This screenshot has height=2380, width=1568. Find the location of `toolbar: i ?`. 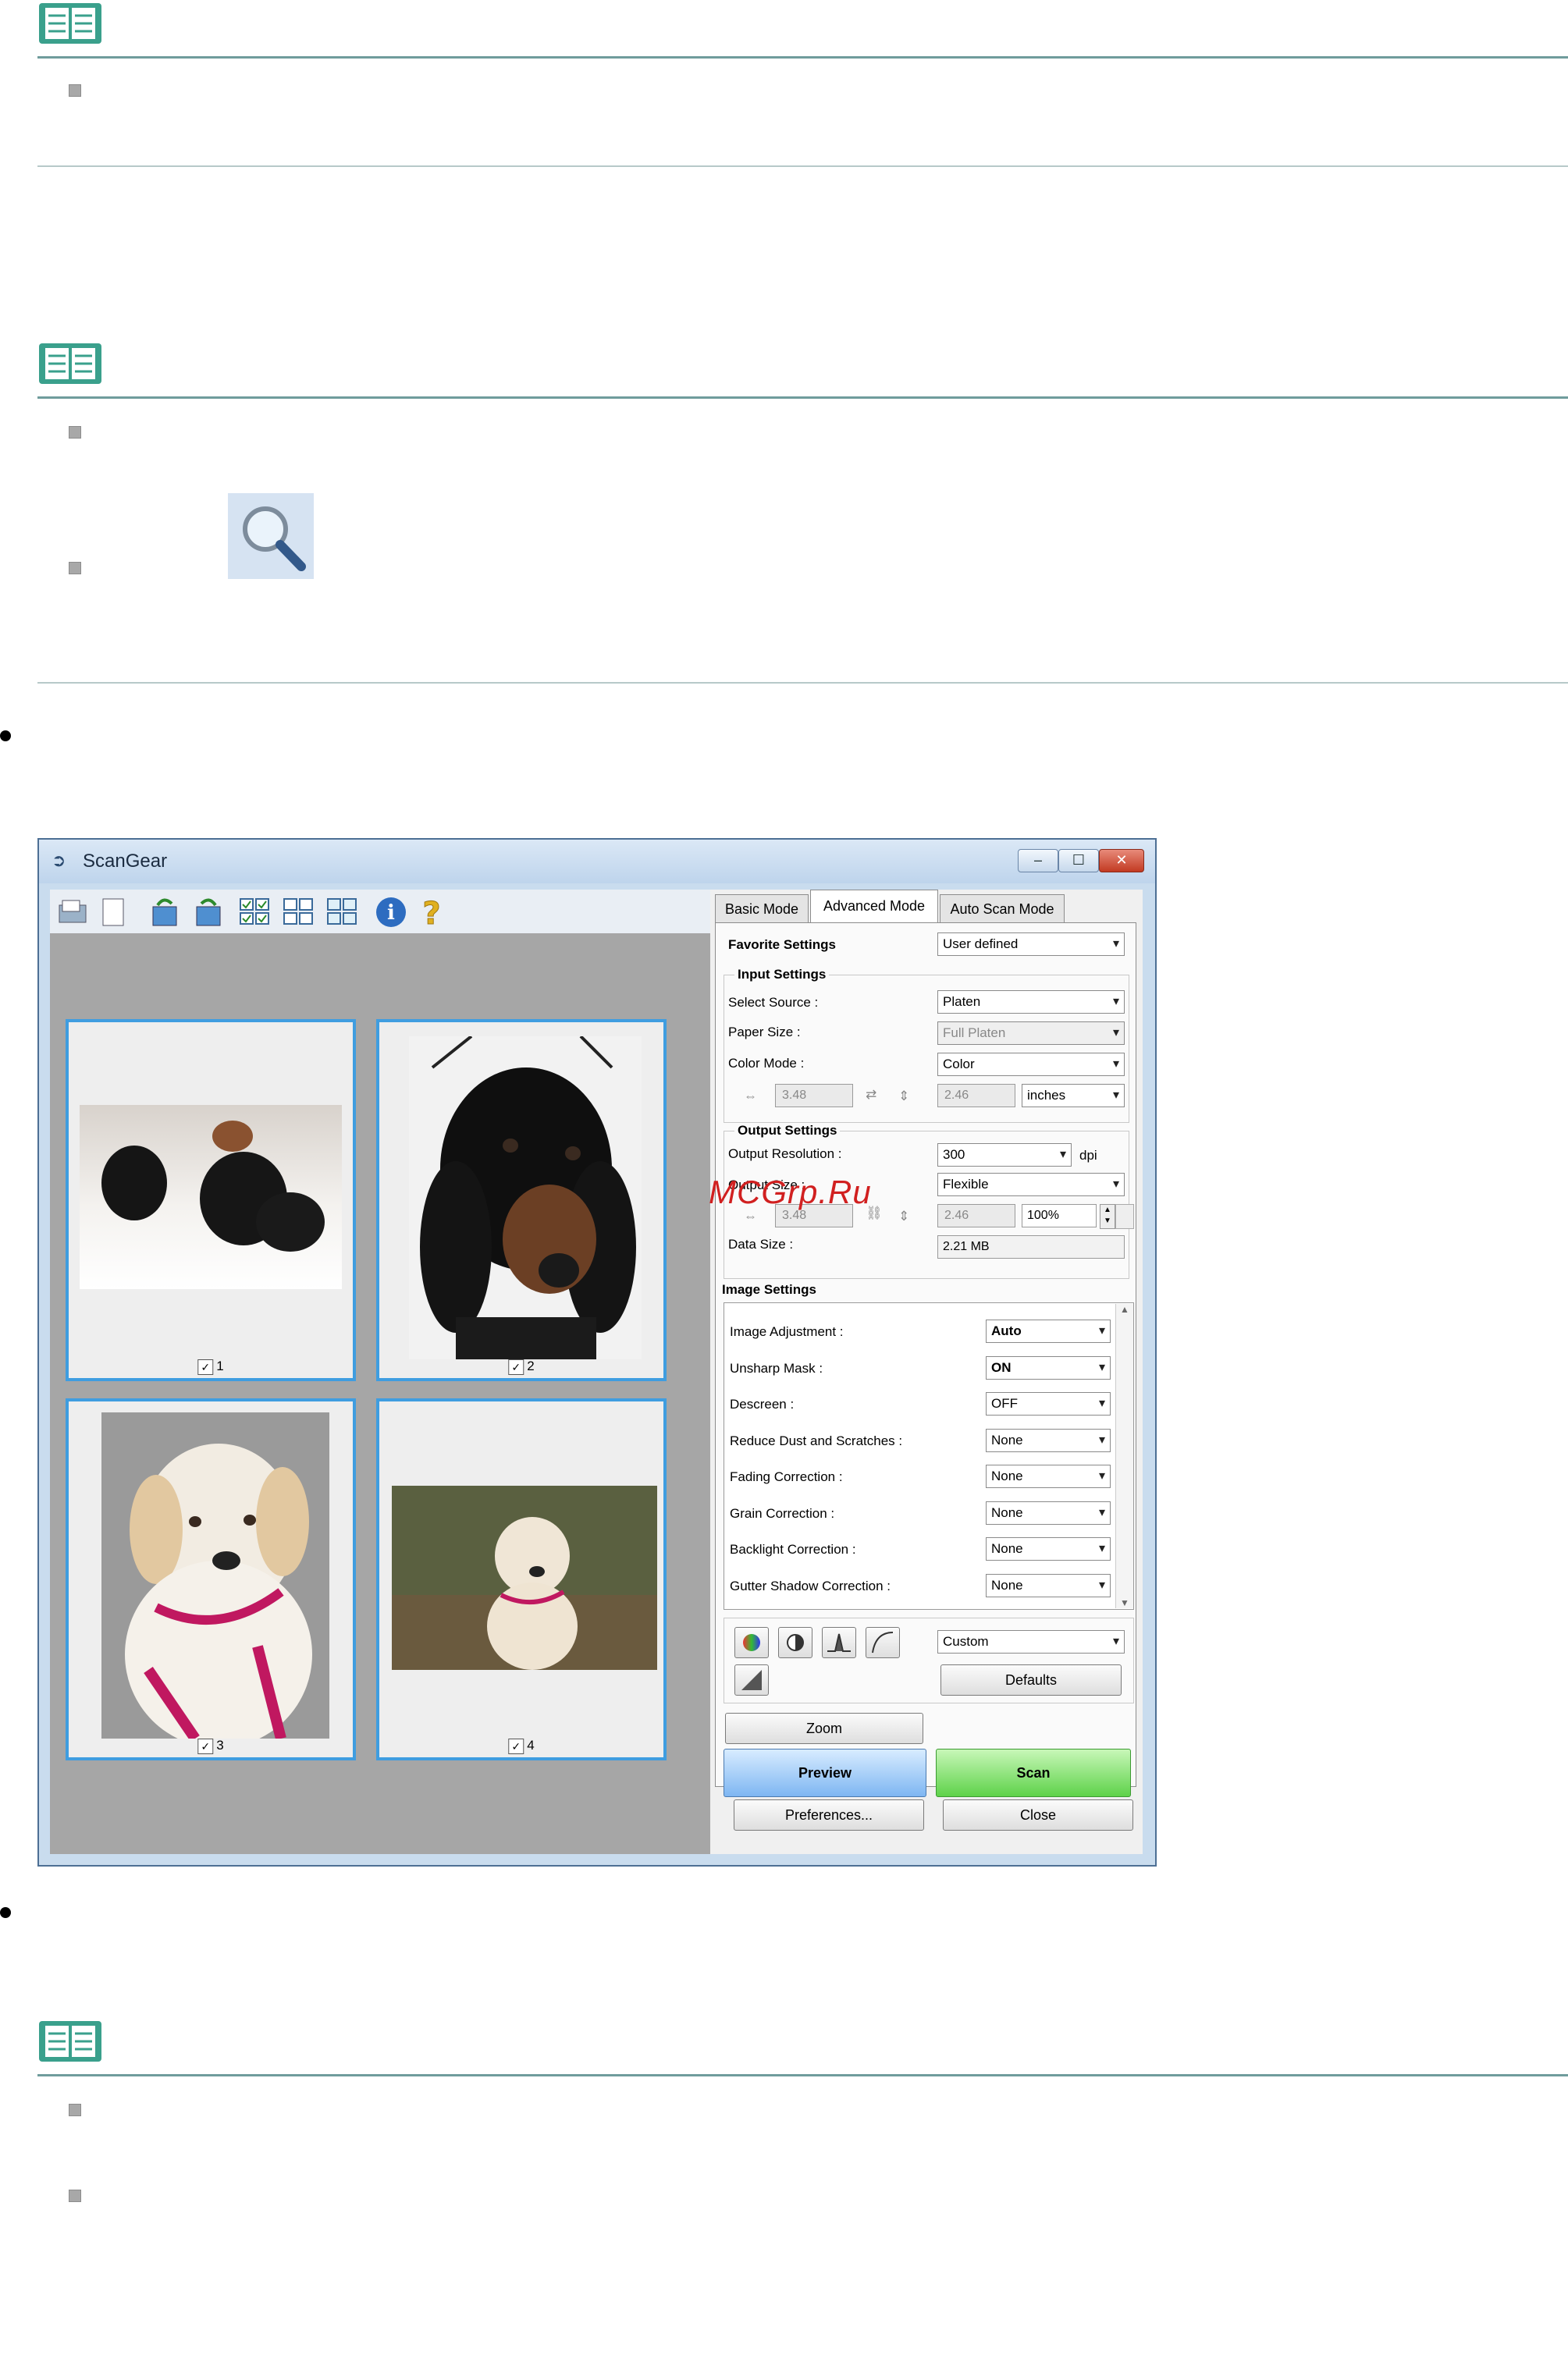

toolbar: i ? is located at coordinates (380, 911).